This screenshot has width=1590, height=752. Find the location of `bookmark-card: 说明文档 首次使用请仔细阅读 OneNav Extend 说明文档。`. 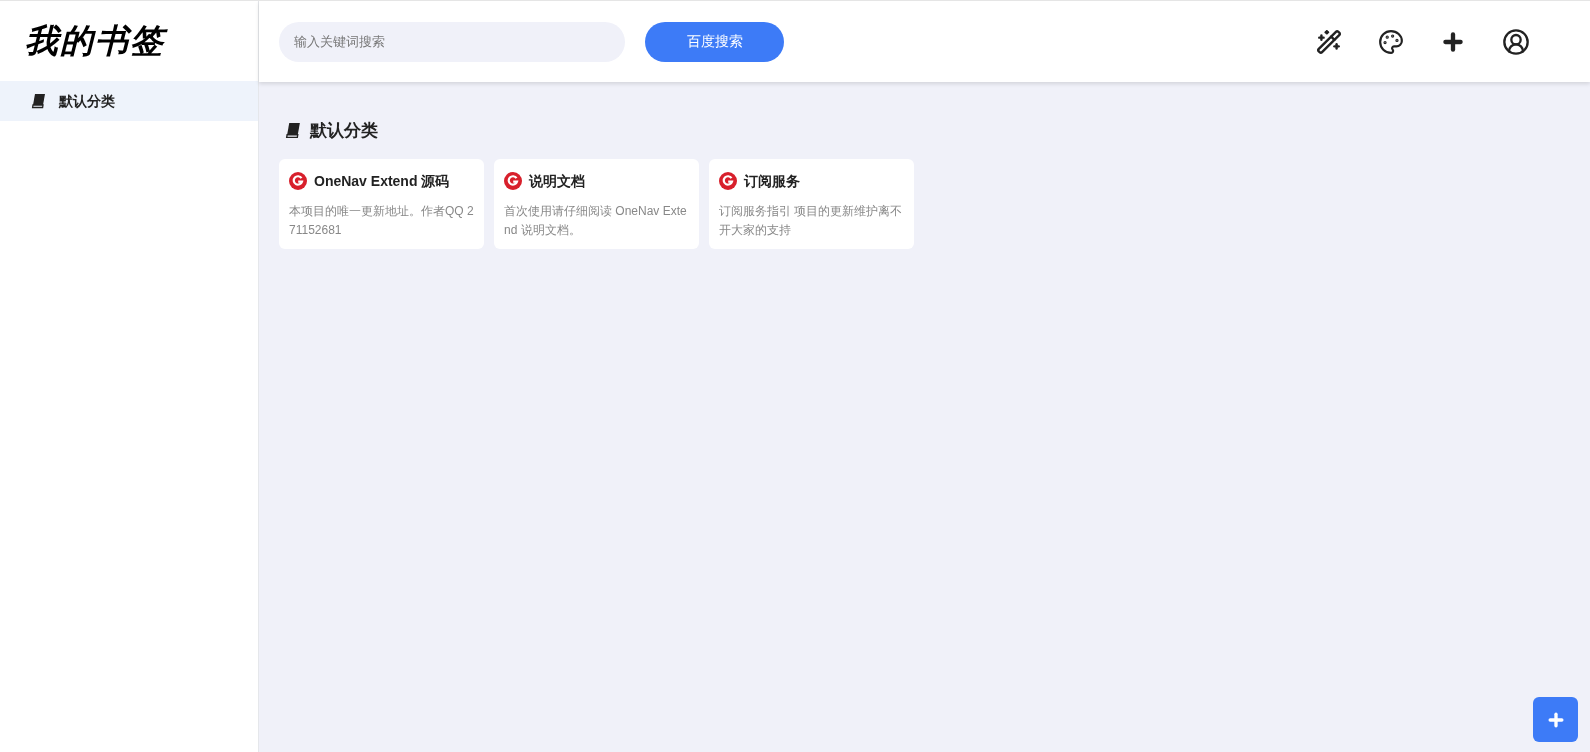

bookmark-card: 说明文档 首次使用请仔细阅读 OneNav Extend 说明文档。 is located at coordinates (596, 203).